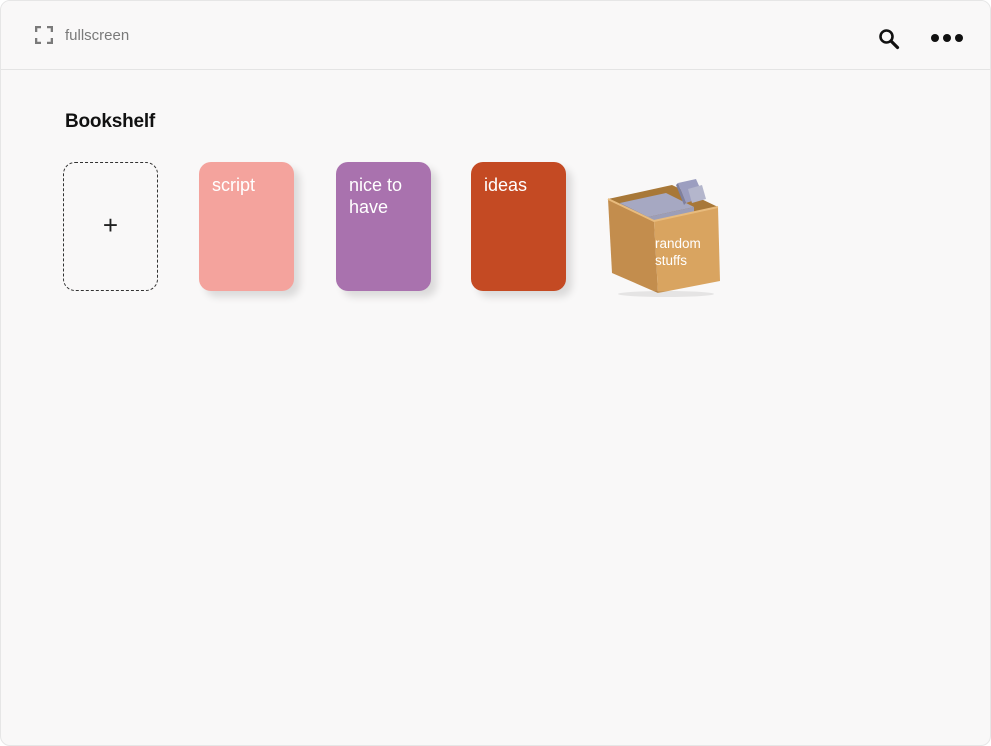  I want to click on bookshelf-title: Bookshelf, so click(110, 121).